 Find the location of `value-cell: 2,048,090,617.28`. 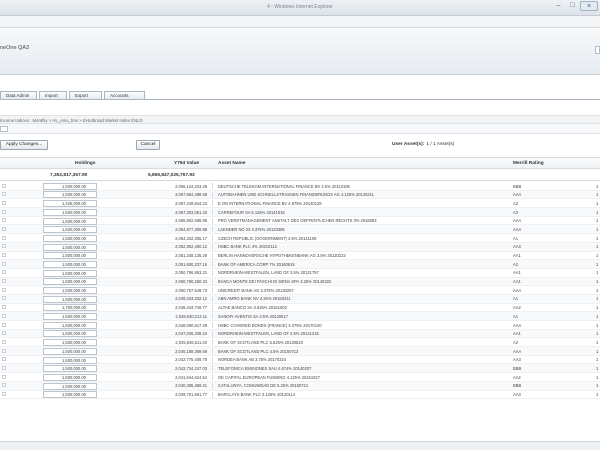

value-cell: 2,048,090,617.28 is located at coordinates (191, 325).